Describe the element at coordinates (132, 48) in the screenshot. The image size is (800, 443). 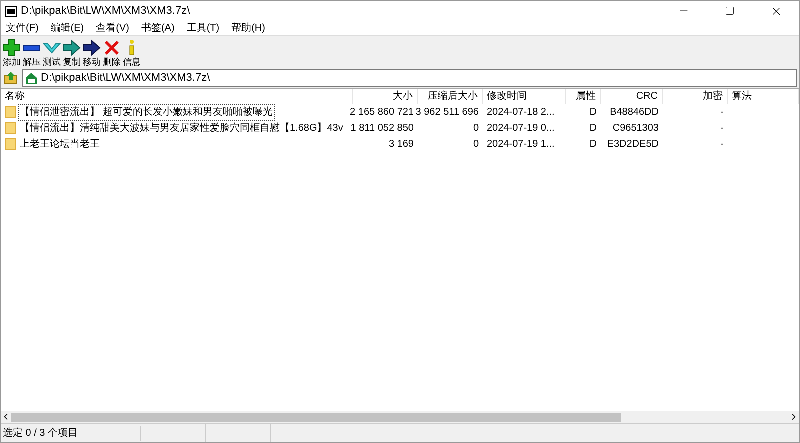
I see `info-icon` at that location.